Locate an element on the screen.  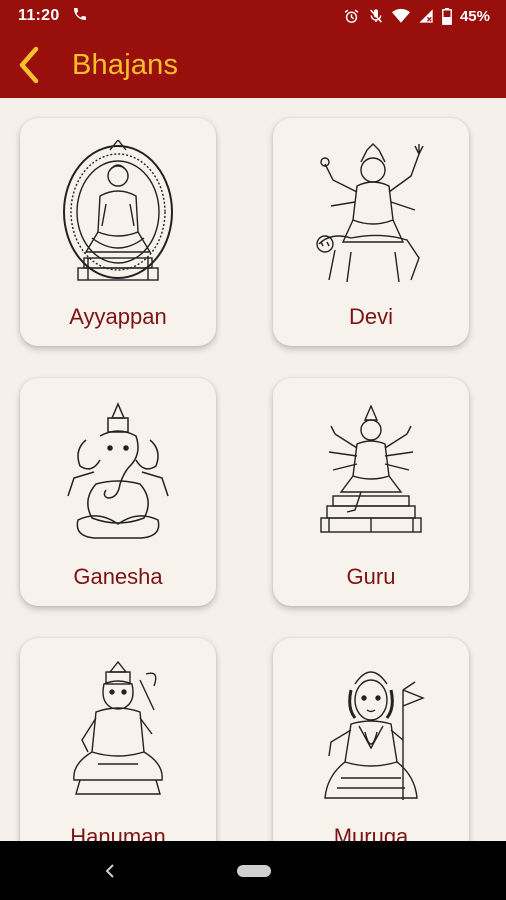
nav-home-pill is located at coordinates (254, 871).